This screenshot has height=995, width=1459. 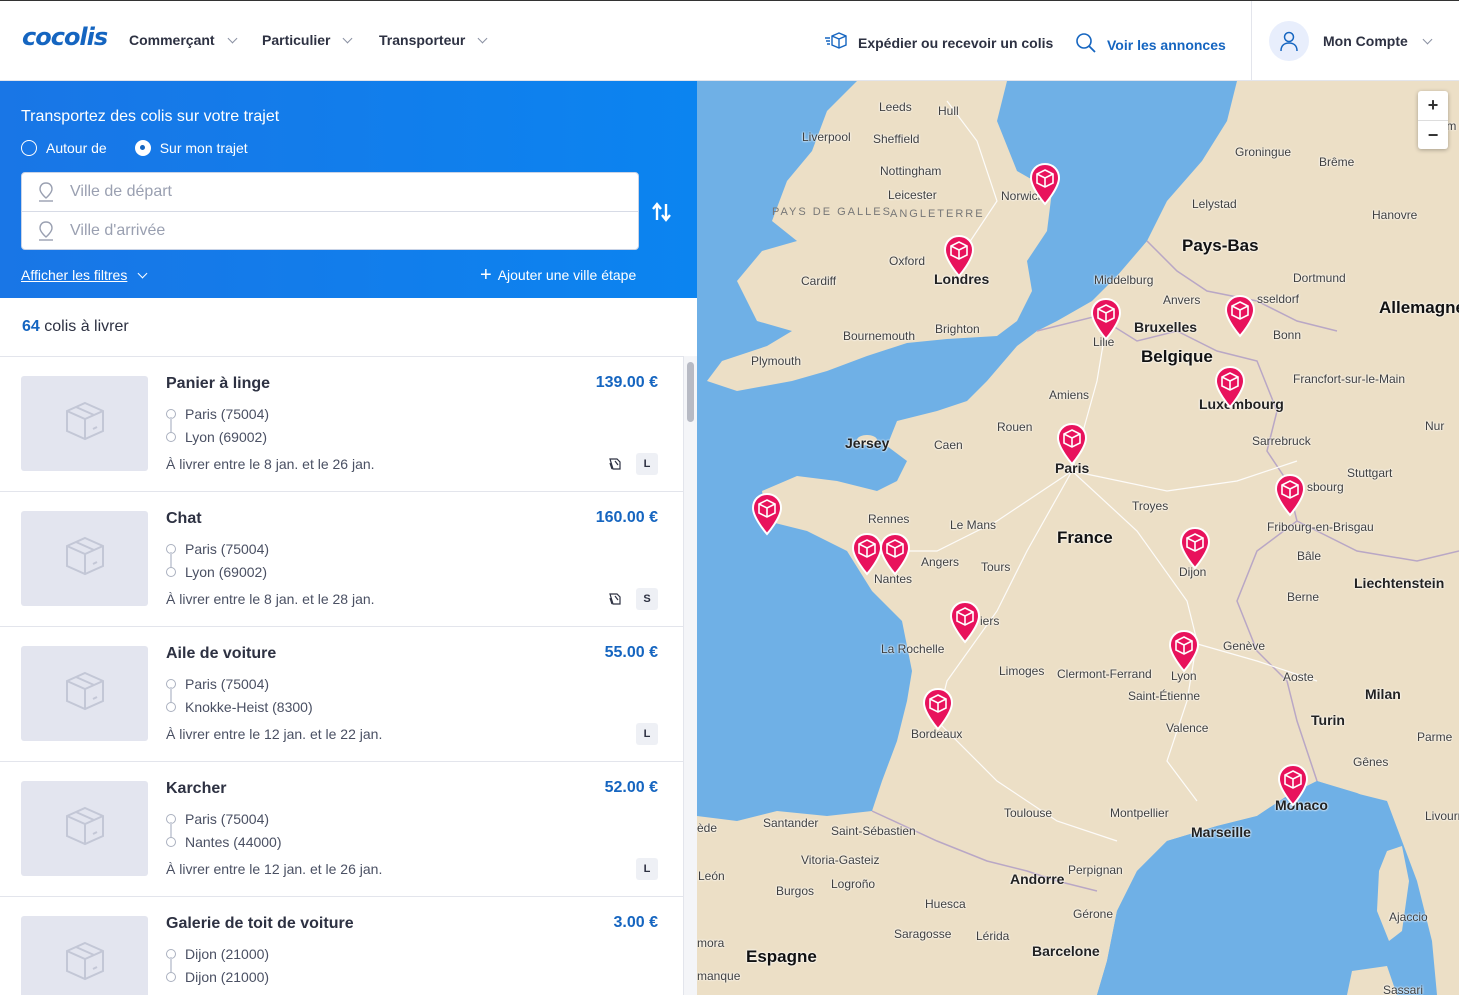 What do you see at coordinates (631, 787) in the screenshot?
I see `item-price: 52.00 €` at bounding box center [631, 787].